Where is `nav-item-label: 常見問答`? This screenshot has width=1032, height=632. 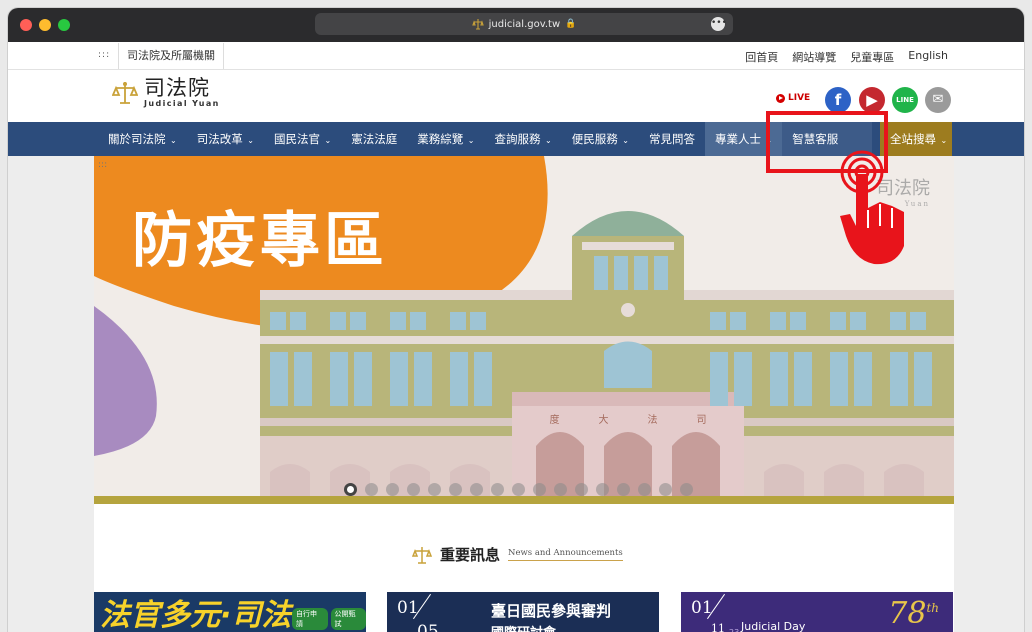 nav-item-label: 常見問答 is located at coordinates (672, 139).